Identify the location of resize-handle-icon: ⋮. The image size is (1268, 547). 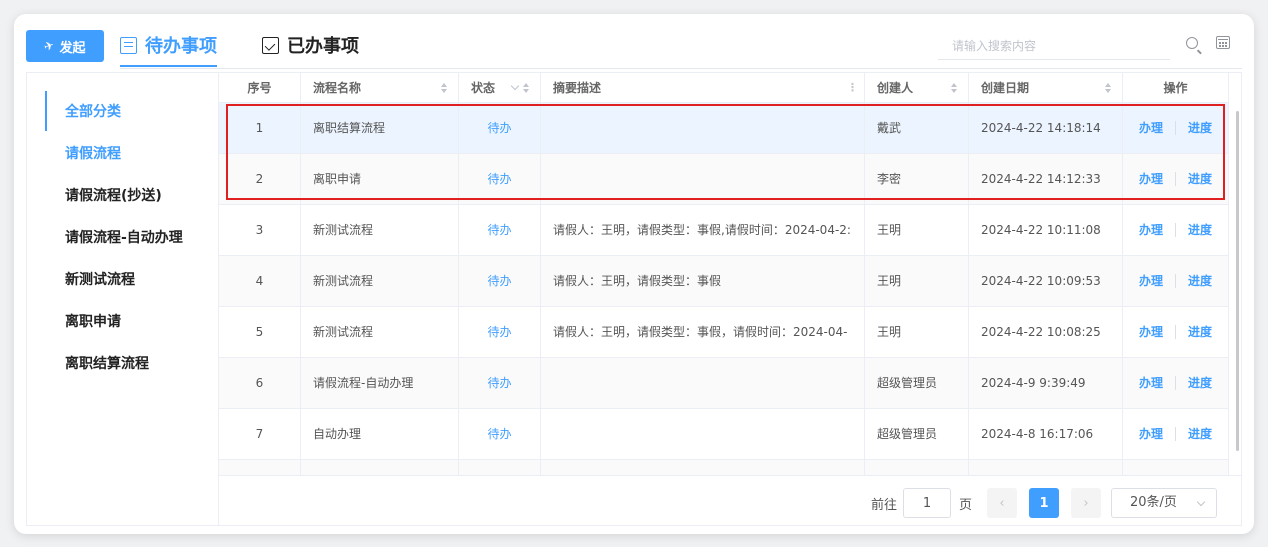
(852, 88).